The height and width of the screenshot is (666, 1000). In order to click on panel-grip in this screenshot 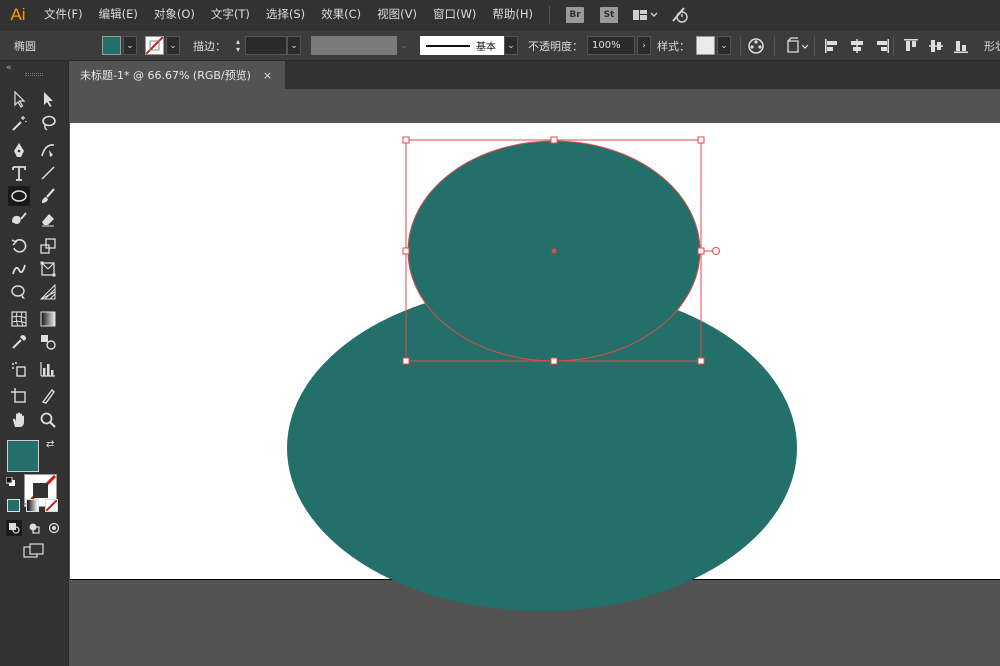, I will do `click(34, 74)`.